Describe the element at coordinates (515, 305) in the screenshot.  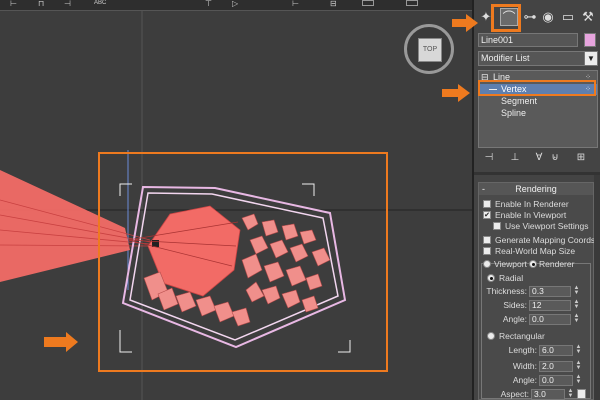
I see `sides-label: Sides:` at that location.